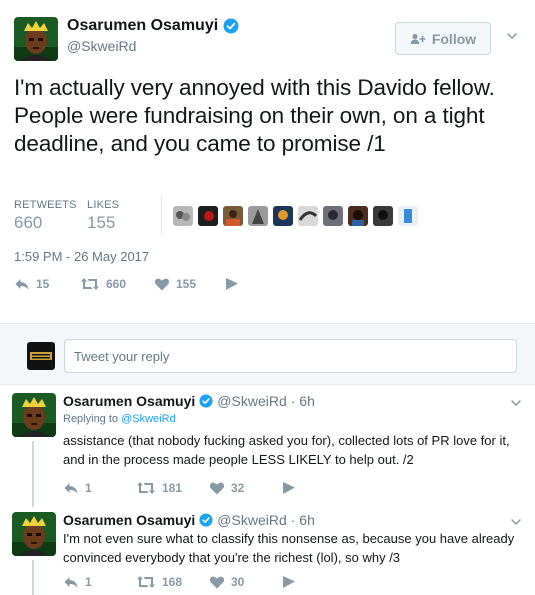 This screenshot has height=595, width=535. What do you see at coordinates (28, 222) in the screenshot?
I see `retweets-count: 660` at bounding box center [28, 222].